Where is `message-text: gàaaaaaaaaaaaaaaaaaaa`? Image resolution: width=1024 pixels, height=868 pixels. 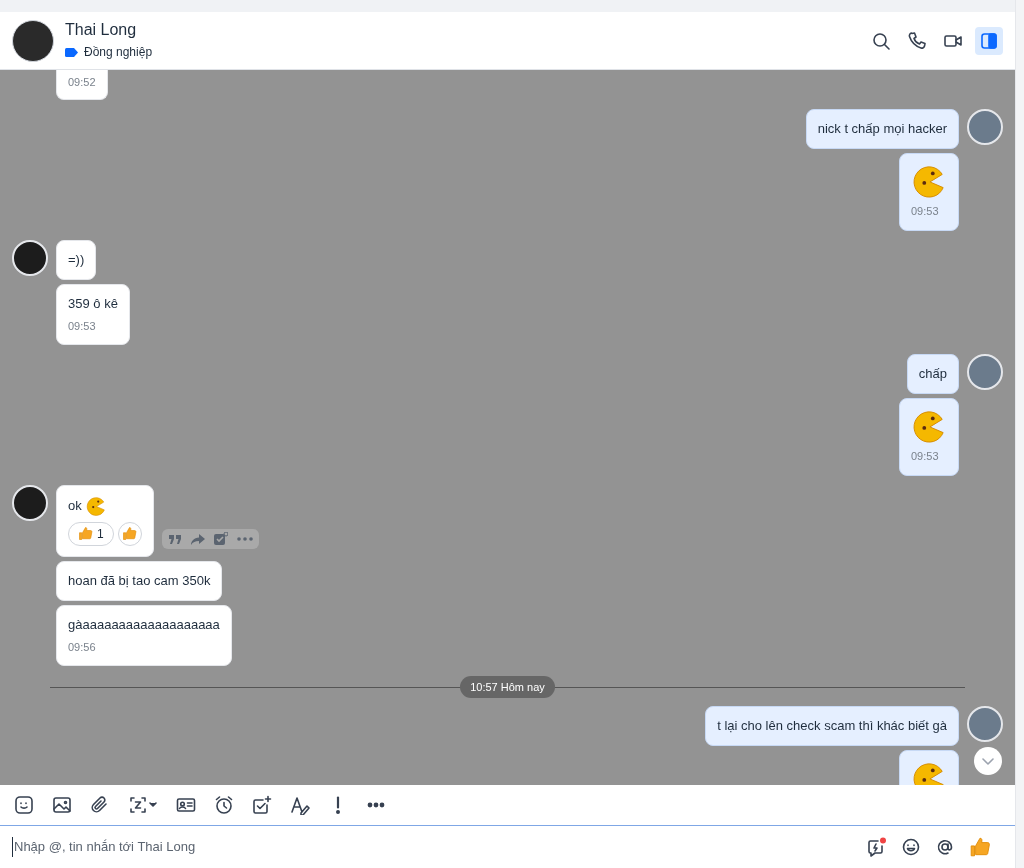 message-text: gàaaaaaaaaaaaaaaaaaaa is located at coordinates (144, 624).